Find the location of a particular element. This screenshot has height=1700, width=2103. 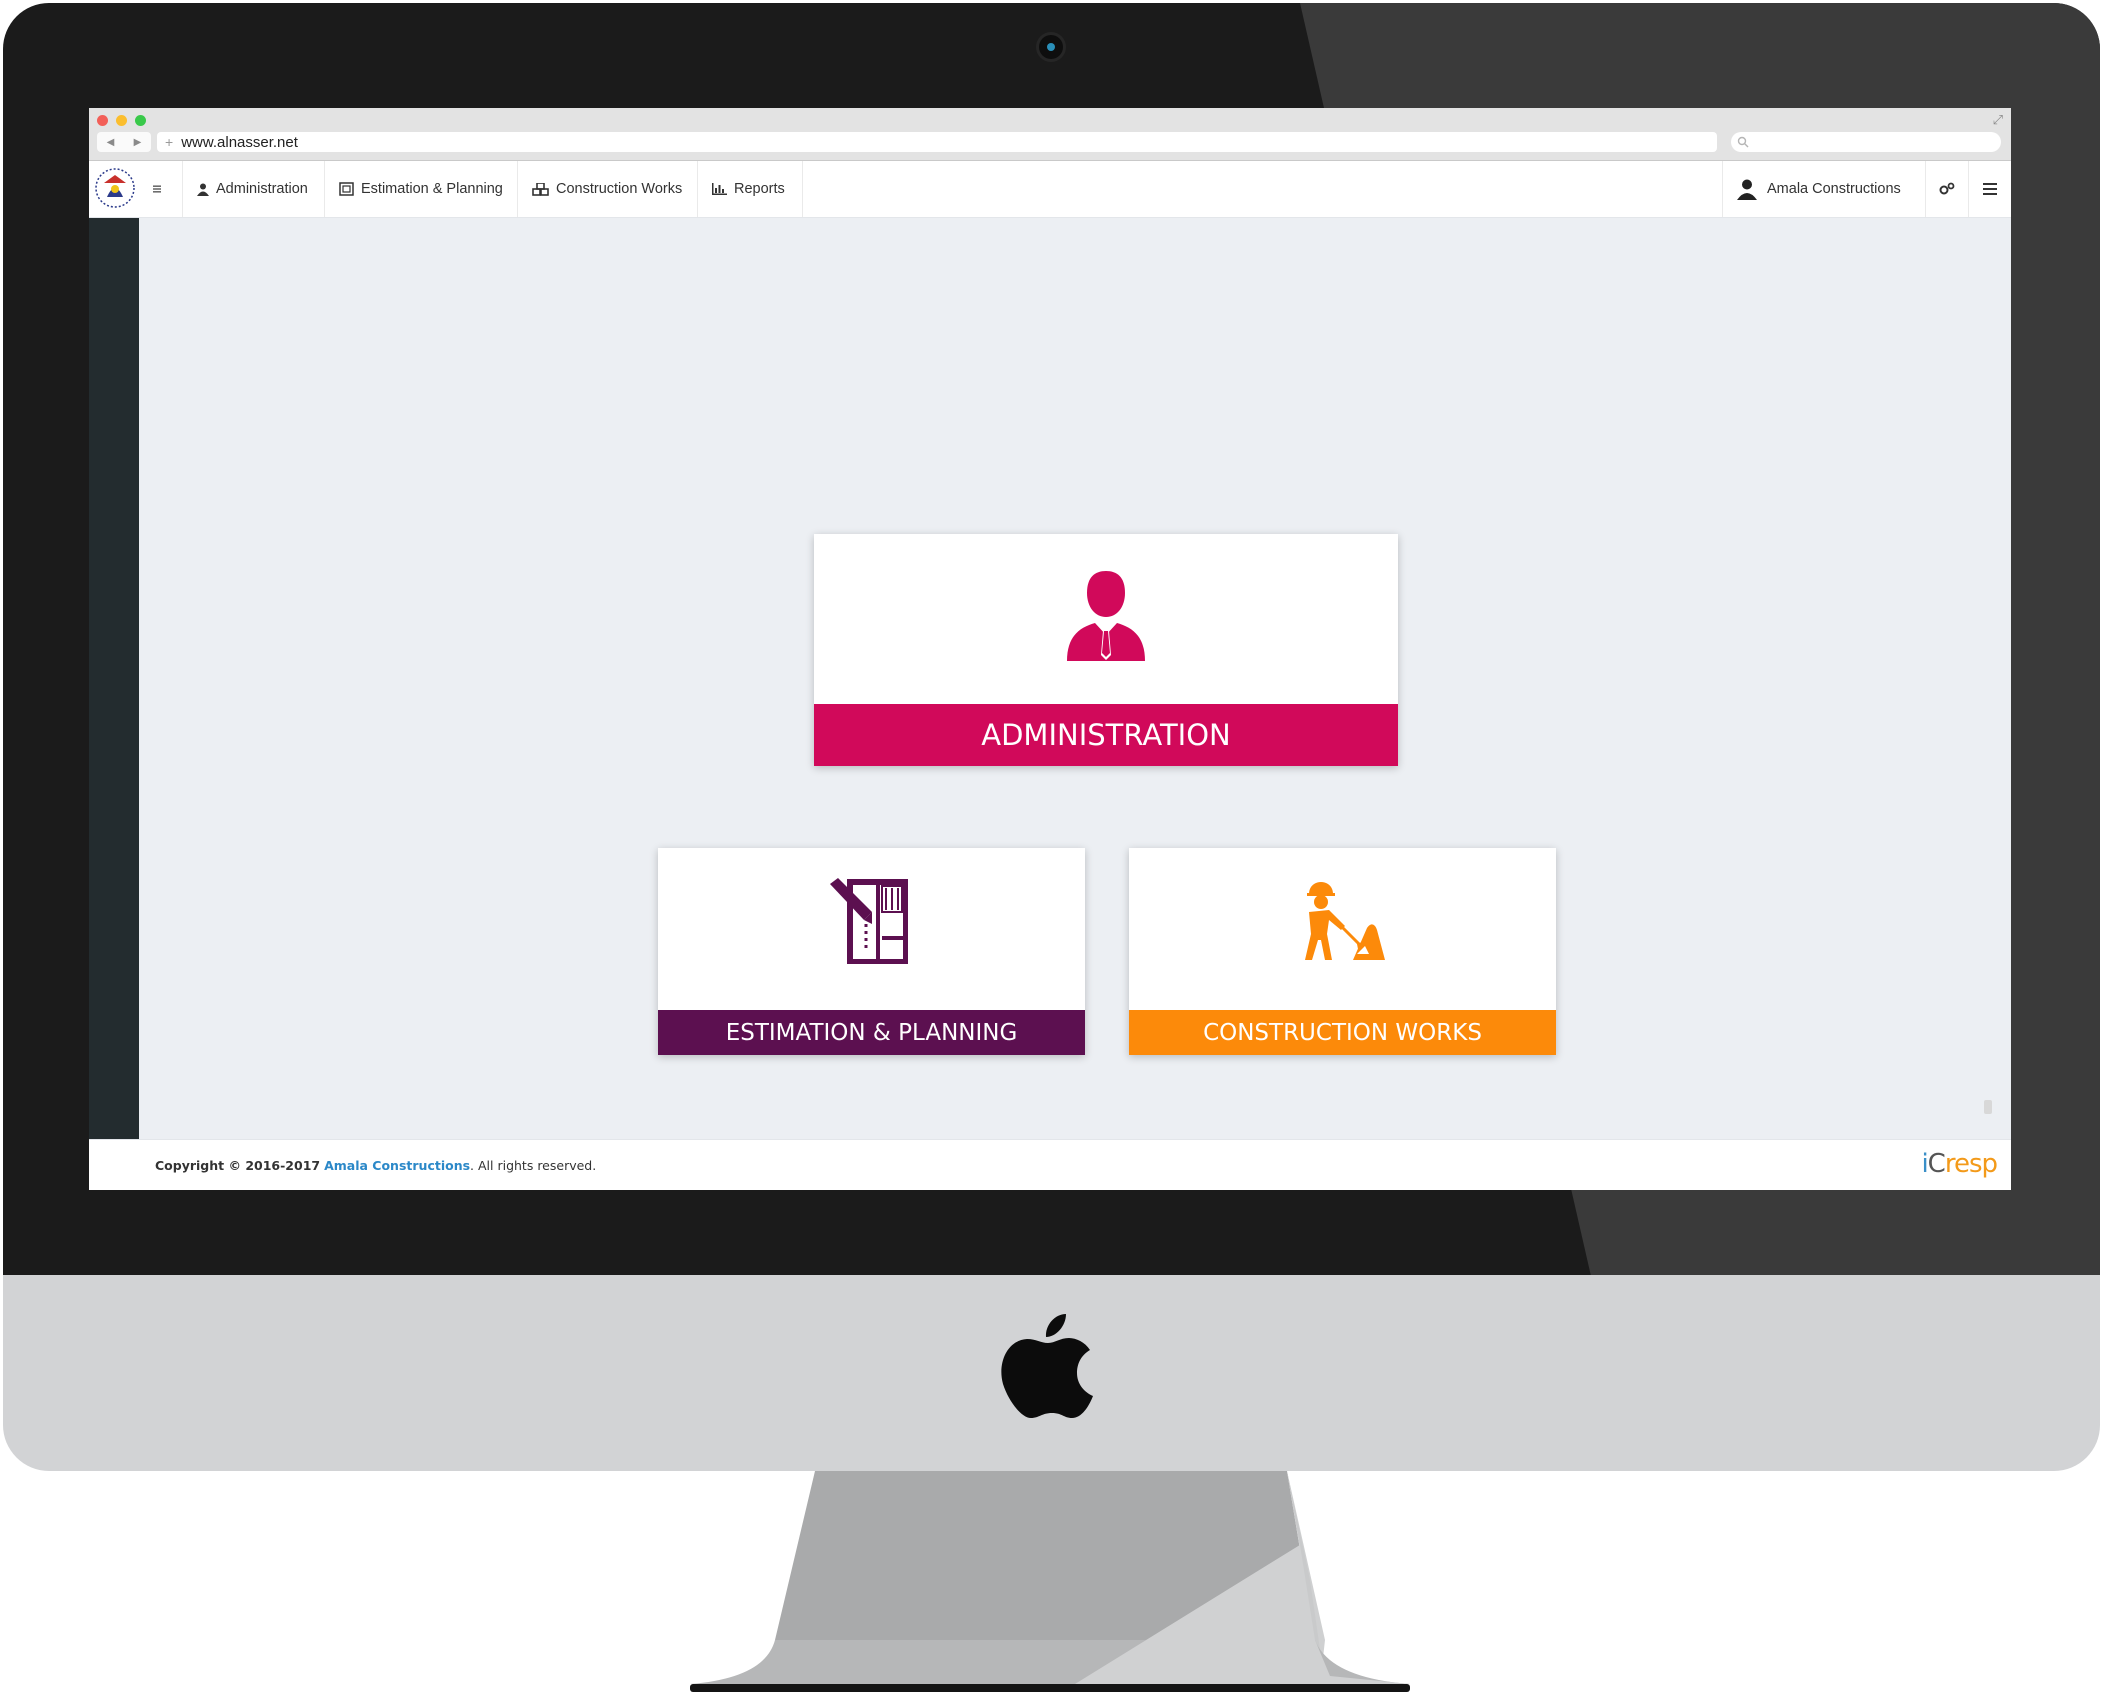

blueprint-plan-icon is located at coordinates (869, 921).